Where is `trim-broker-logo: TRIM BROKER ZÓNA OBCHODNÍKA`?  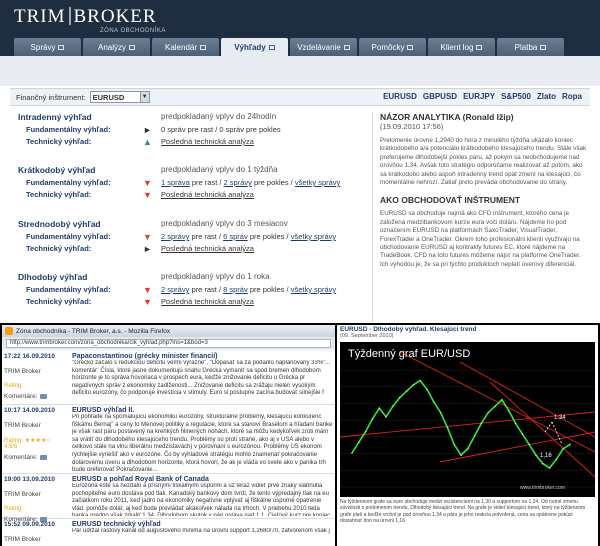
trim-broker-logo: TRIM BROKER ZÓNA OBCHODNÍKA is located at coordinates (89, 20).